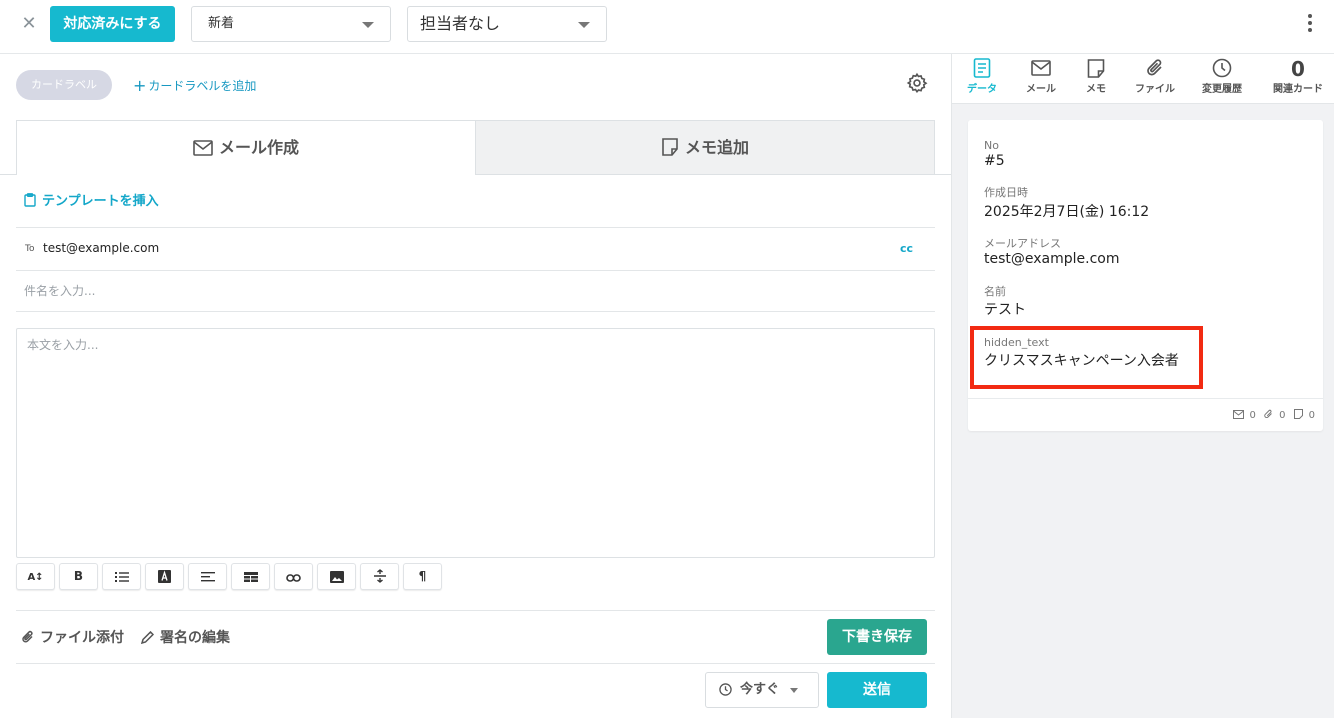 Image resolution: width=1334 pixels, height=718 pixels. Describe the element at coordinates (202, 86) in the screenshot. I see `add-card-label-text: カードラベルを追加` at that location.